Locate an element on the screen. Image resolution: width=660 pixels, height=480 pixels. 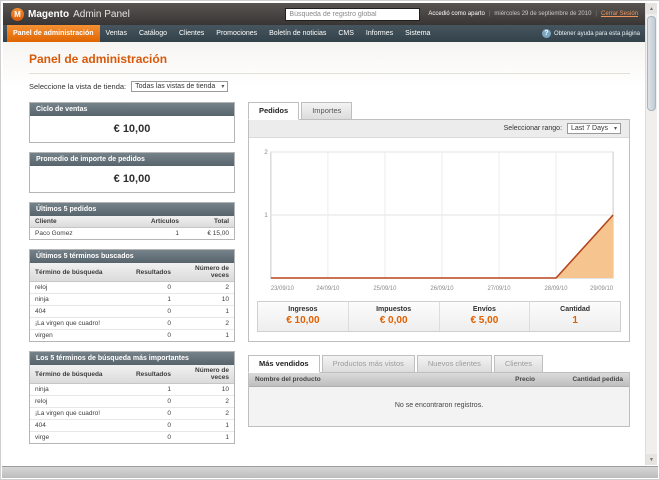
average-orders-panel: Promedio de importe de pedidos € 10,00 is located at coordinates (132, 172).